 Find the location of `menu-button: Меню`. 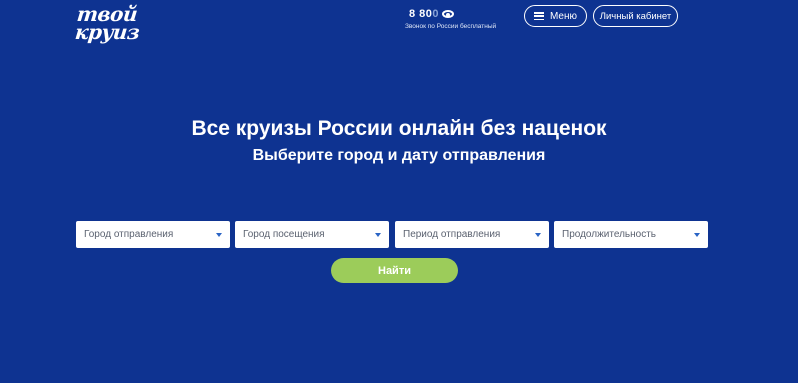

menu-button: Меню is located at coordinates (555, 16).